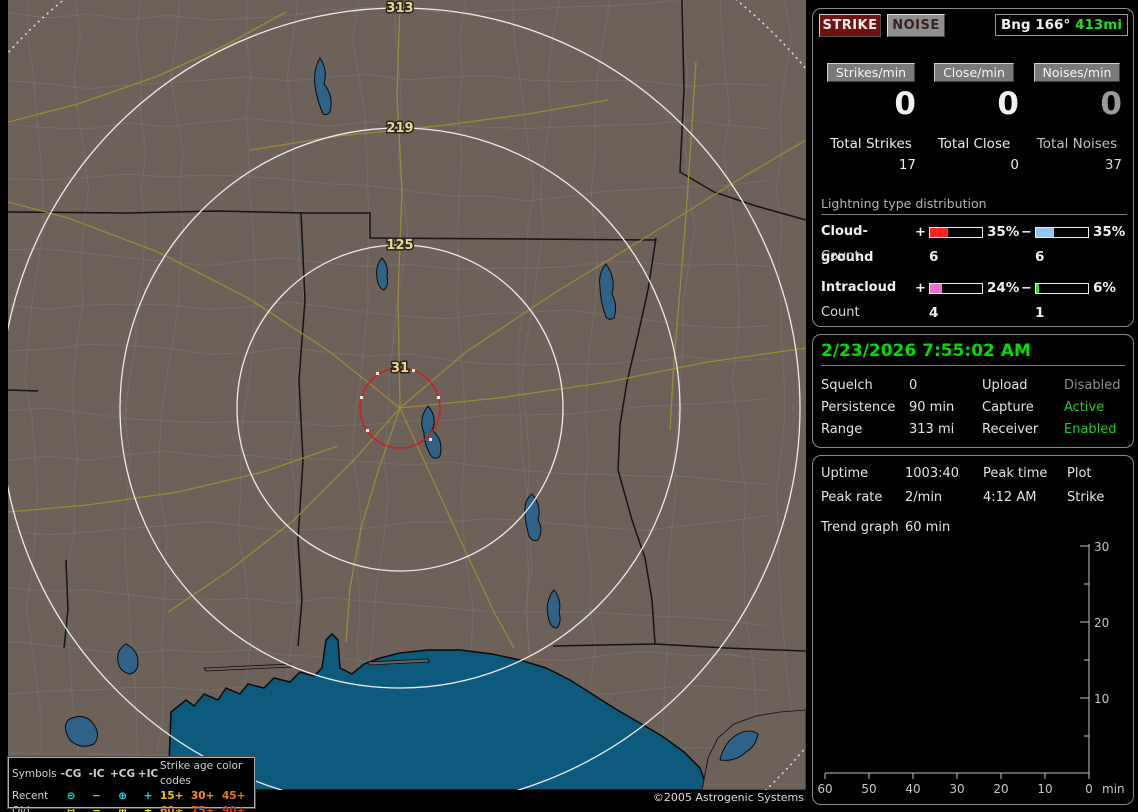 This screenshot has height=812, width=1138. What do you see at coordinates (1008, 407) in the screenshot?
I see `capture-label: Capture` at bounding box center [1008, 407].